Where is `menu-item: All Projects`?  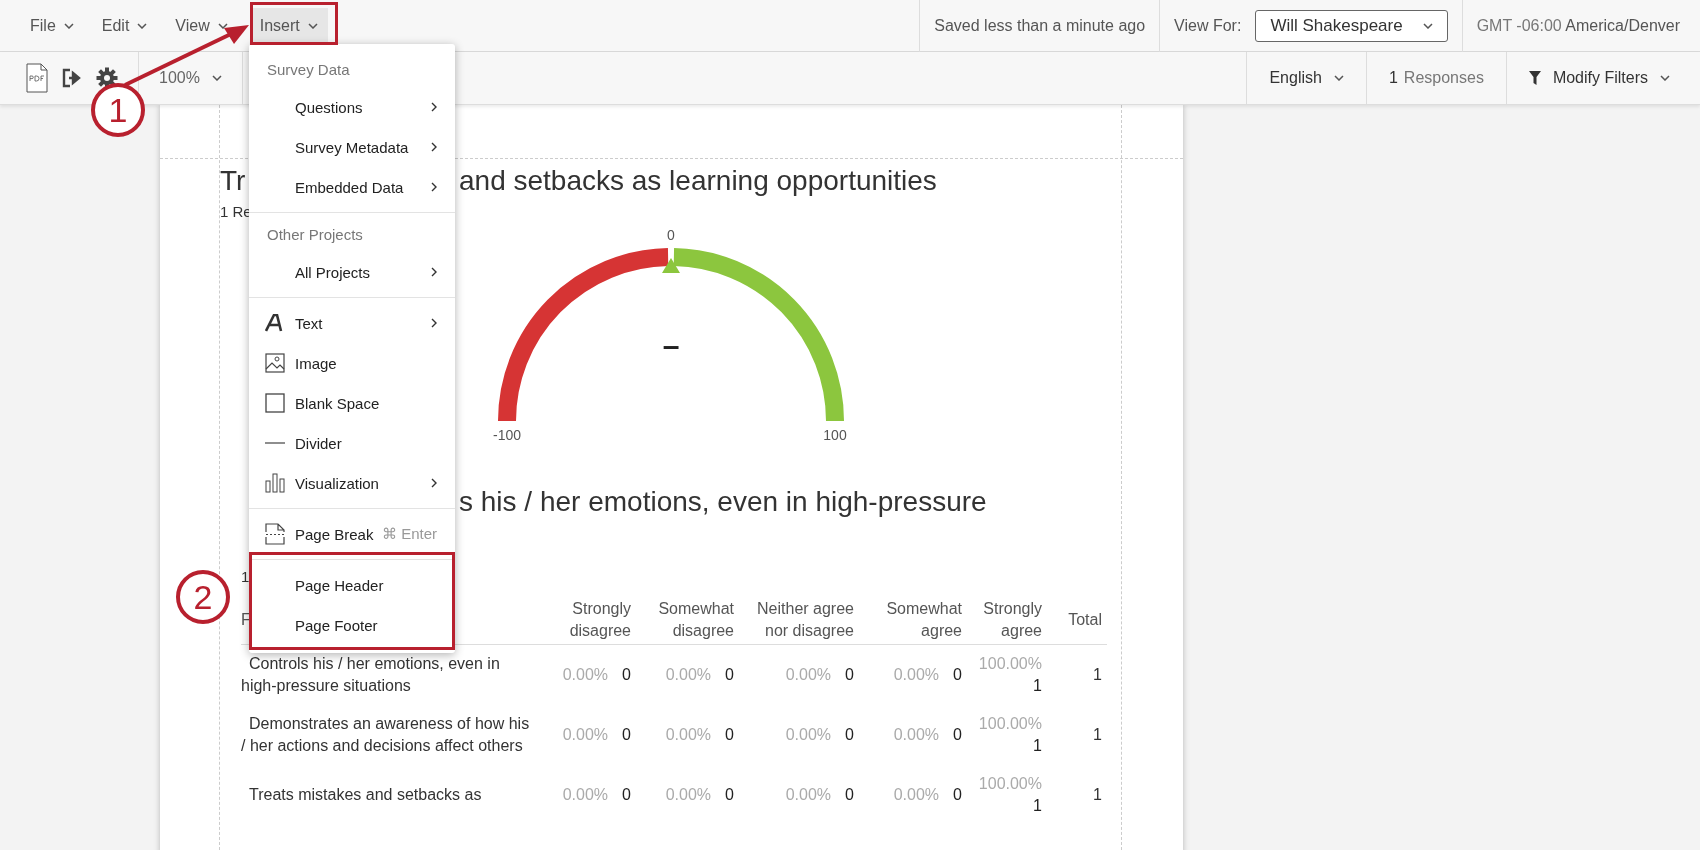
menu-item: All Projects is located at coordinates (352, 272).